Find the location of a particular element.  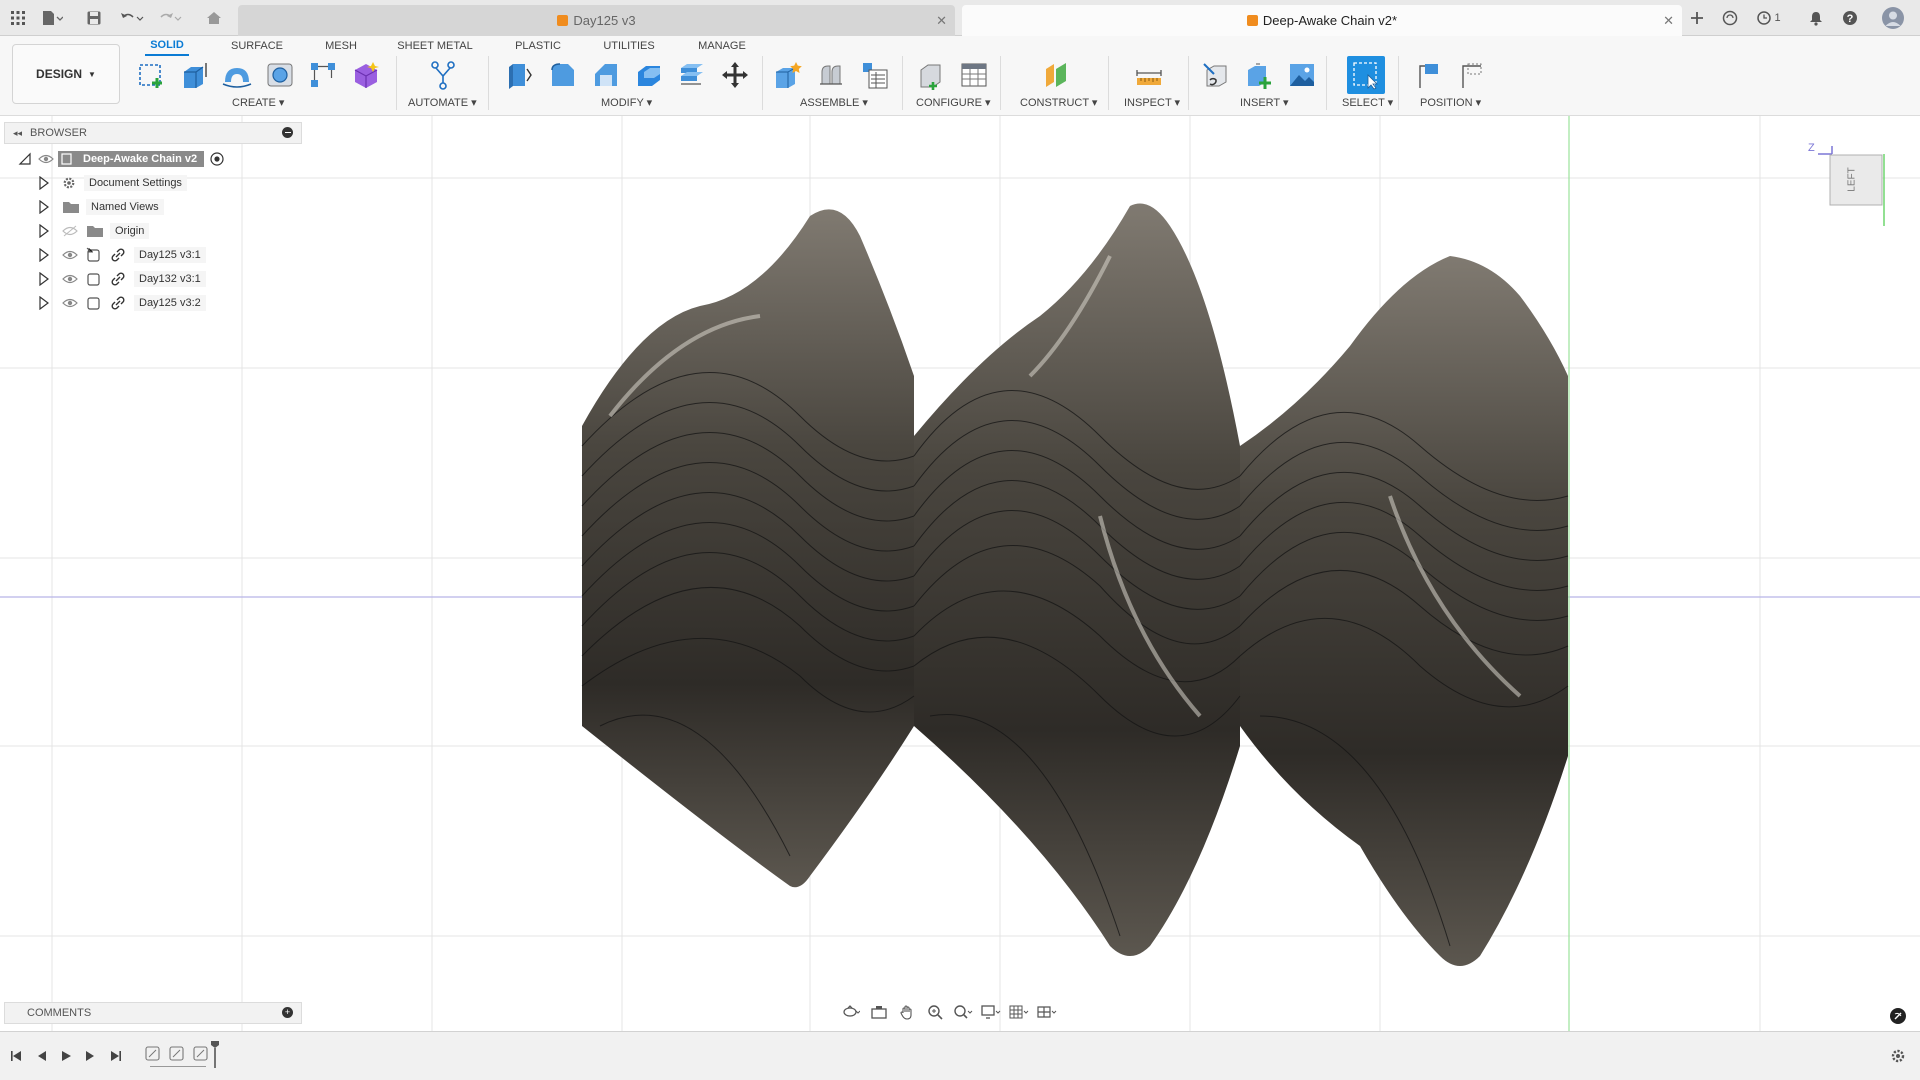

create-menu: CREATE ▾ is located at coordinates (258, 102).